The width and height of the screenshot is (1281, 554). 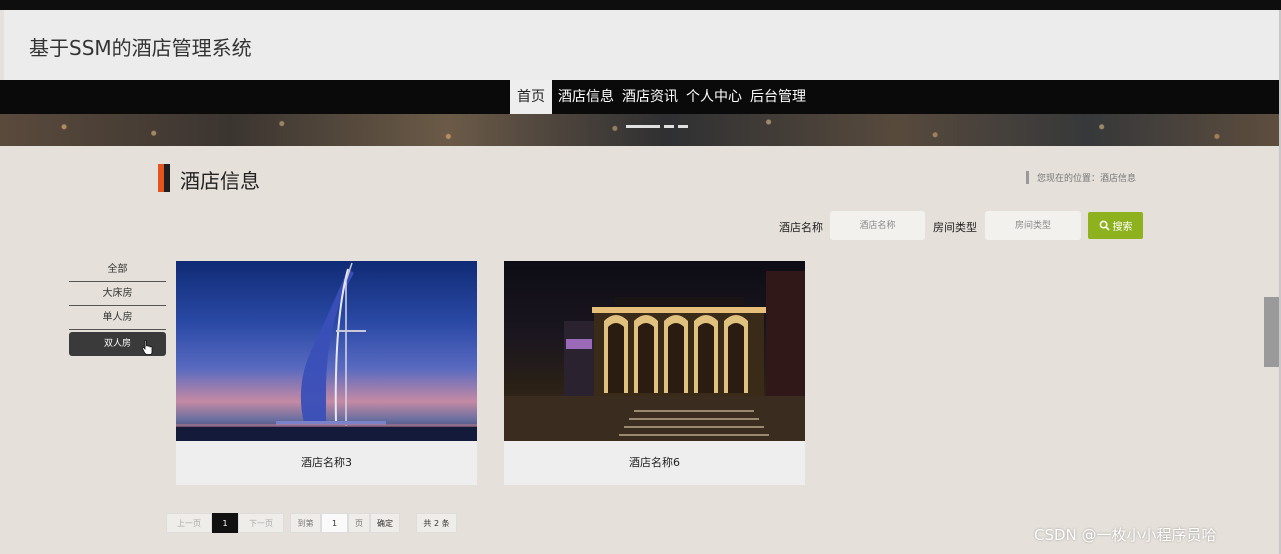 I want to click on nav-item-hotel-news: 酒店资讯, so click(x=650, y=97).